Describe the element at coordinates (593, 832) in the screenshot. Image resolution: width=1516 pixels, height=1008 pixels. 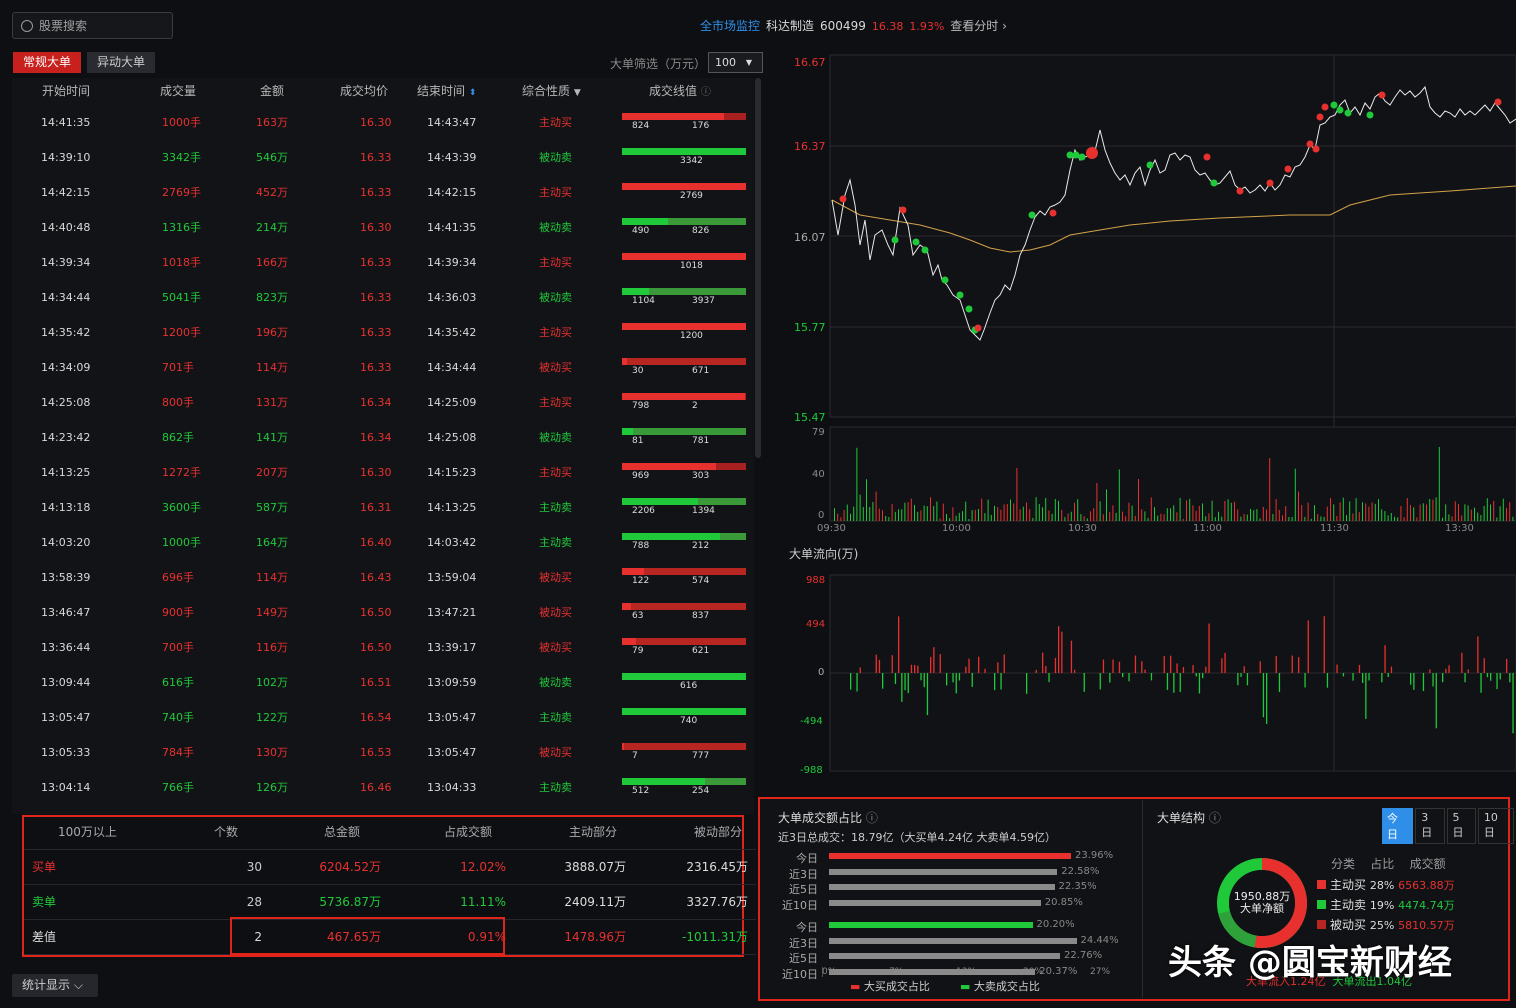
I see `summary-col: 主动部分` at that location.